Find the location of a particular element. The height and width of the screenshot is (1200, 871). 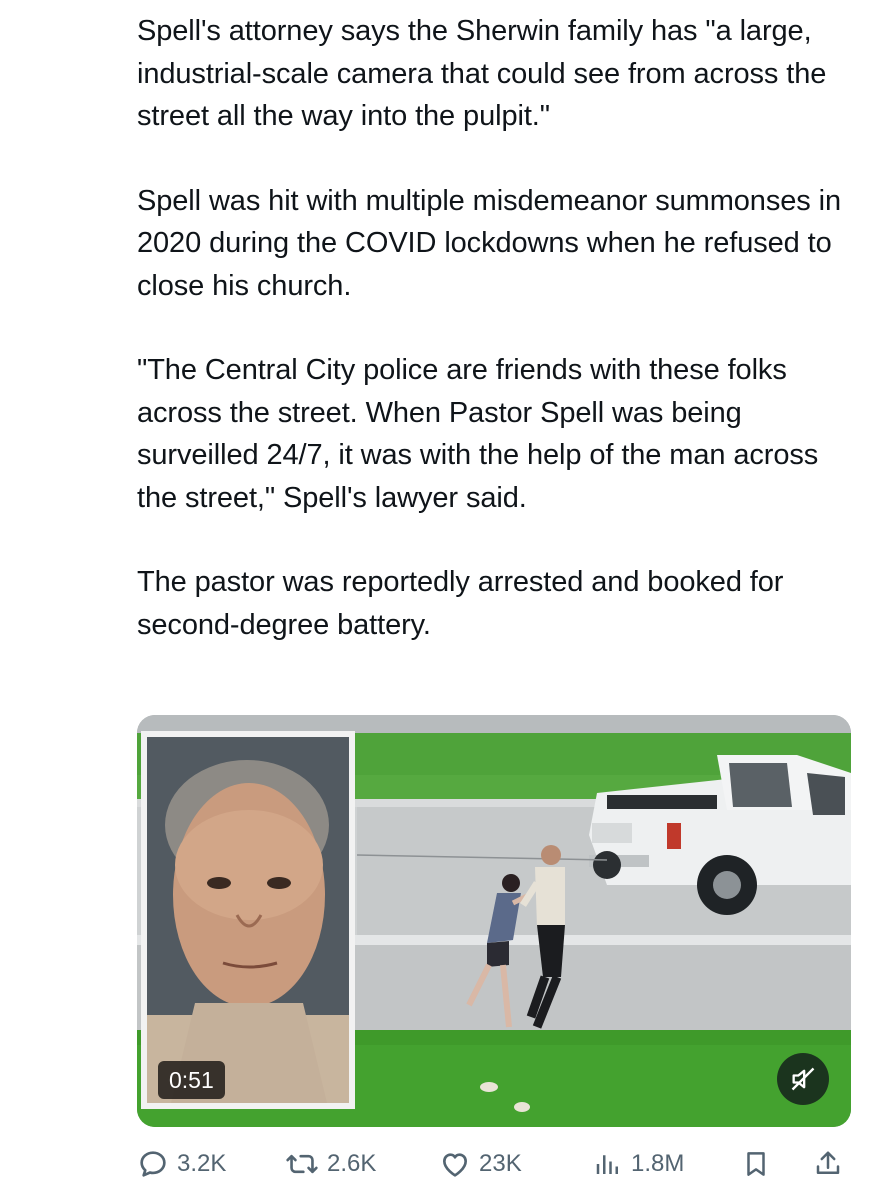

video-duration: 0:51 is located at coordinates (191, 1080).